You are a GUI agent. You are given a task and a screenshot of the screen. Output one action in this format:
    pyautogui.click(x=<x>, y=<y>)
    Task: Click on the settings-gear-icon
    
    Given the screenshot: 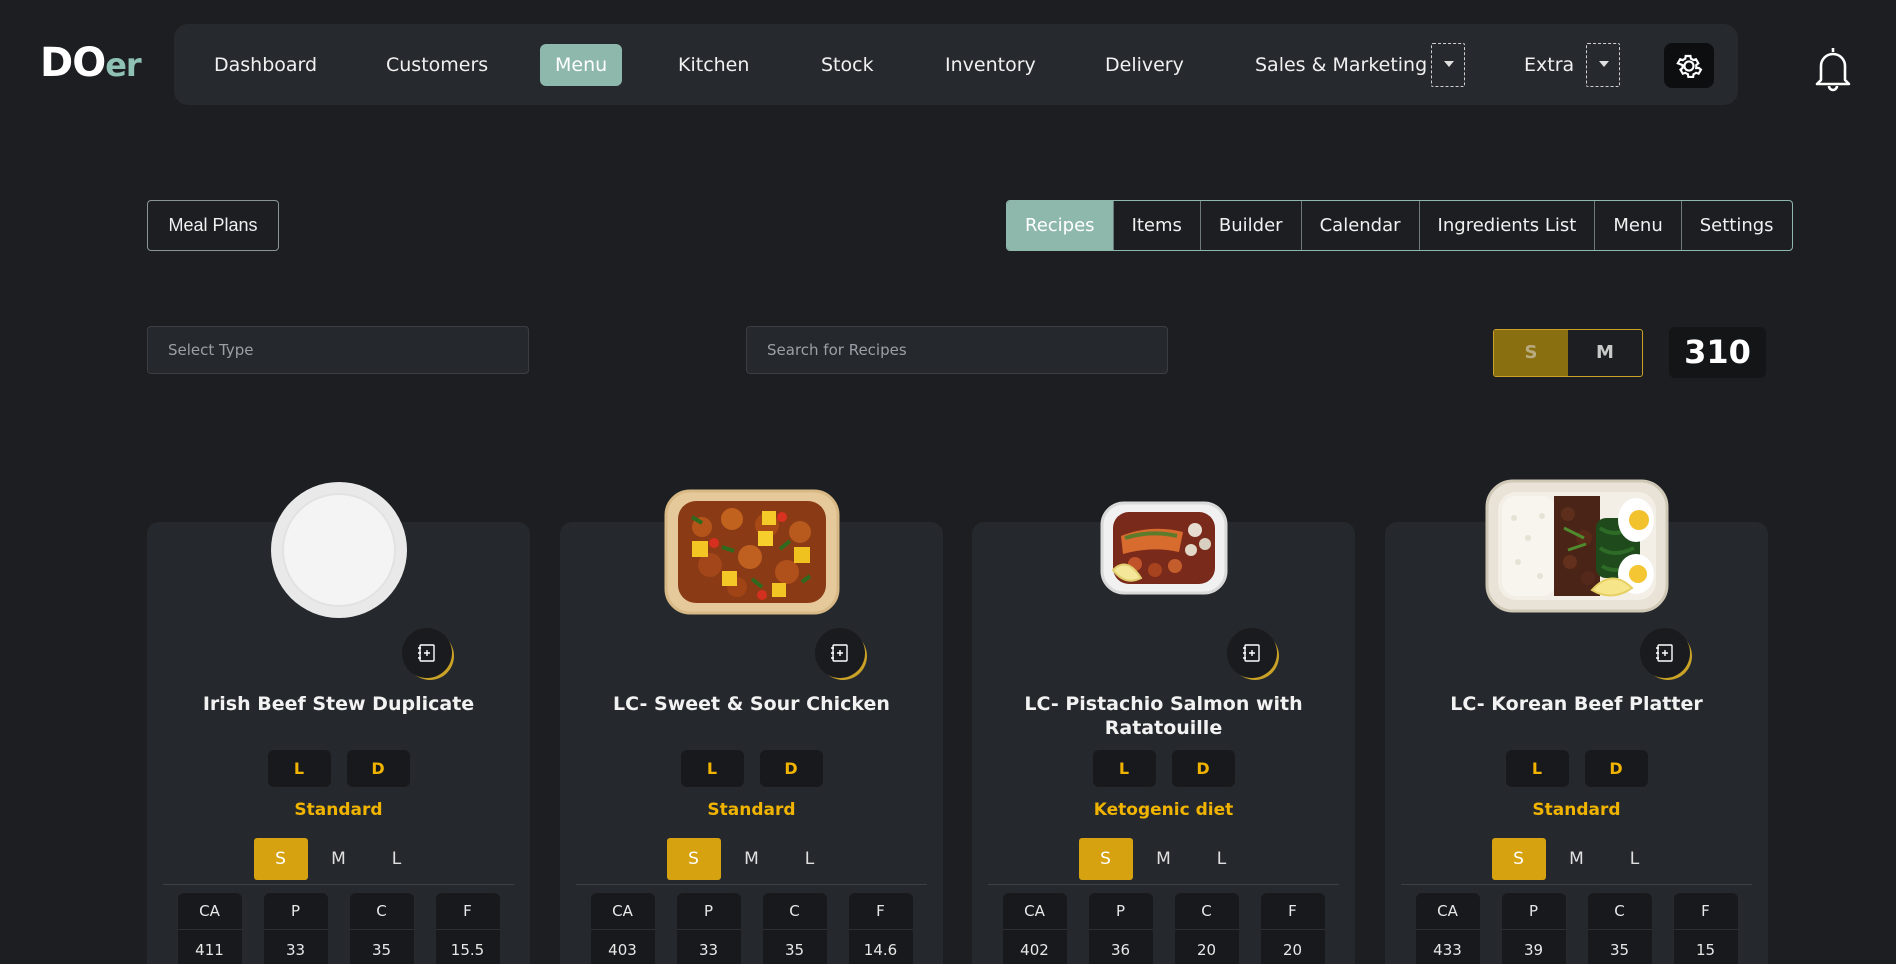 What is the action you would take?
    pyautogui.click(x=1689, y=66)
    